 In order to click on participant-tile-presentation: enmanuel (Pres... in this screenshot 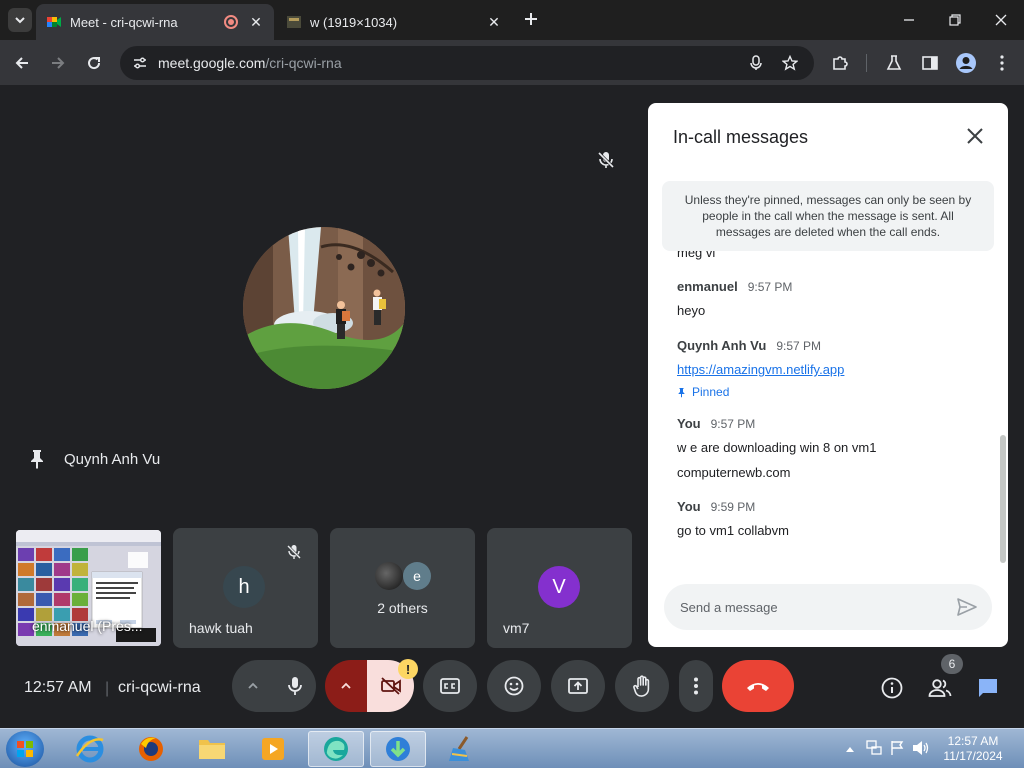, I will do `click(88, 588)`.